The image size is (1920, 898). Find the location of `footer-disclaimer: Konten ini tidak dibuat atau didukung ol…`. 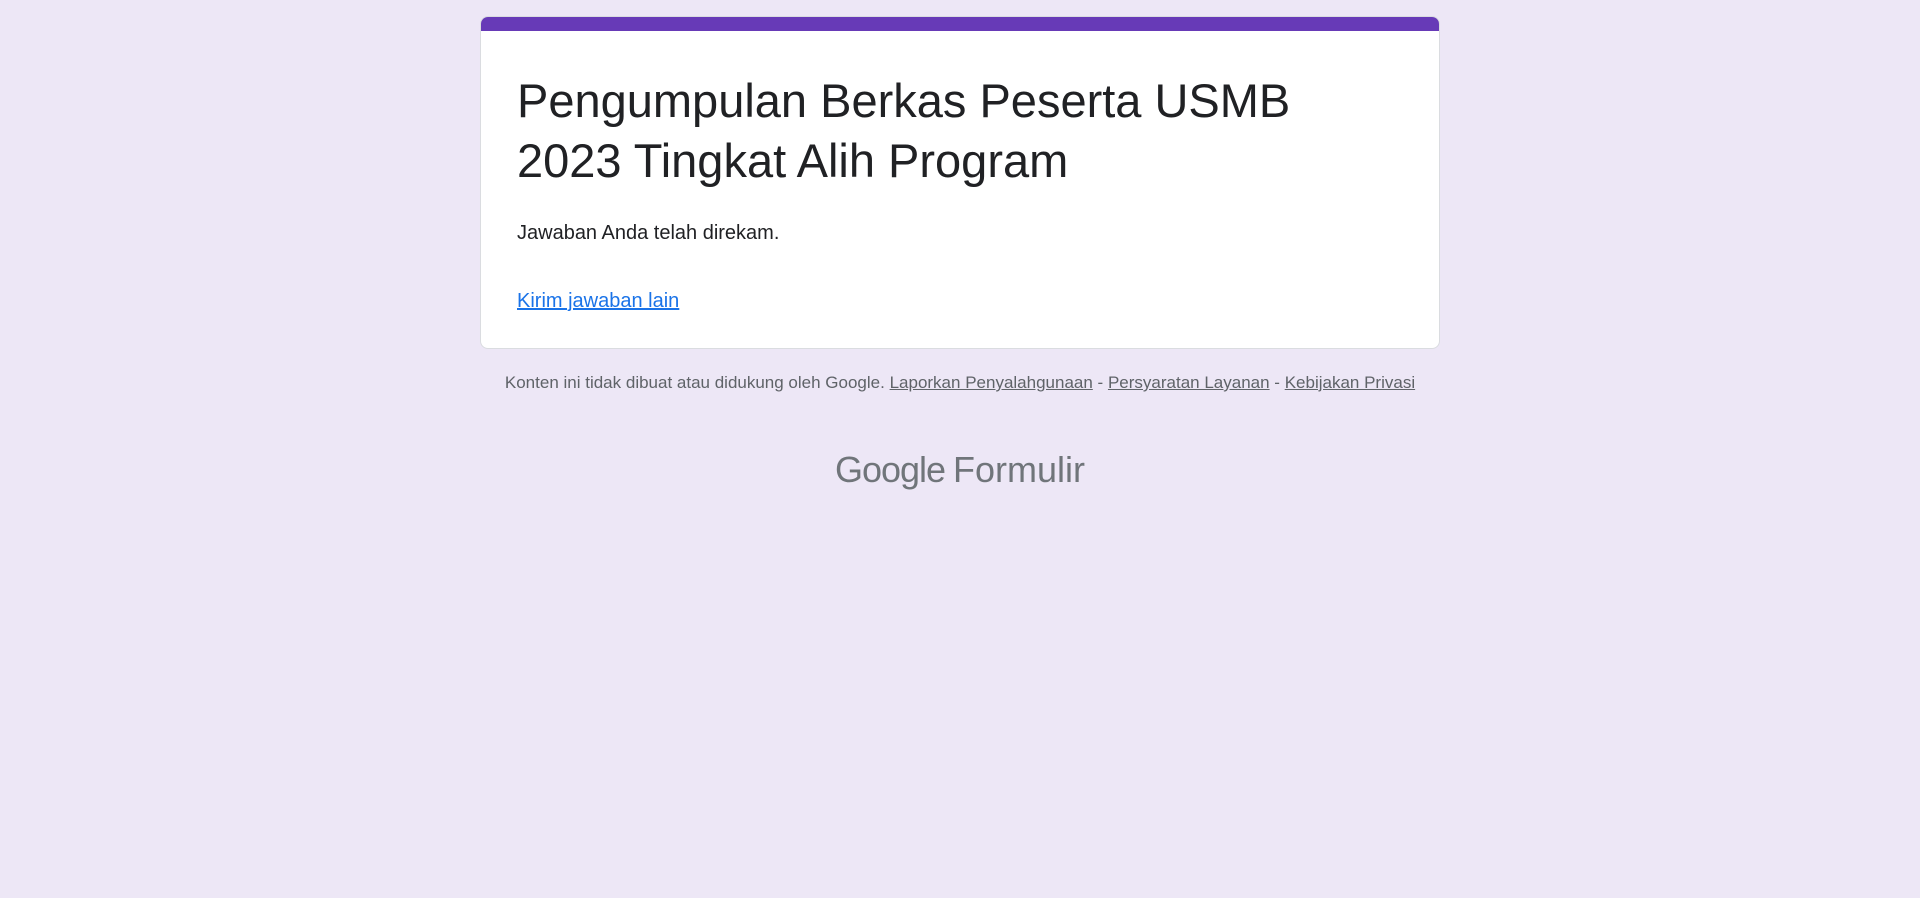

footer-disclaimer: Konten ini tidak dibuat atau didukung ol… is located at coordinates (694, 382).